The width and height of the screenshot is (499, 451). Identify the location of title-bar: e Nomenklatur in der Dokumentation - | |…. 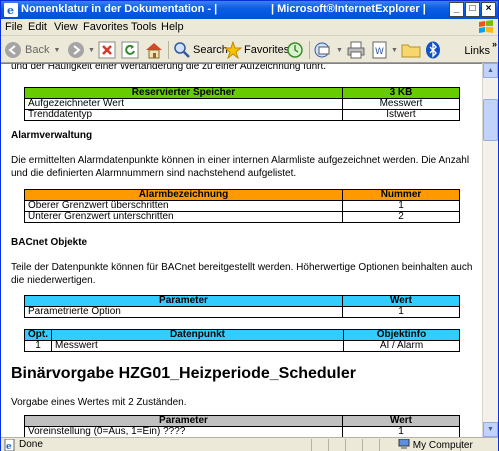
(249, 10).